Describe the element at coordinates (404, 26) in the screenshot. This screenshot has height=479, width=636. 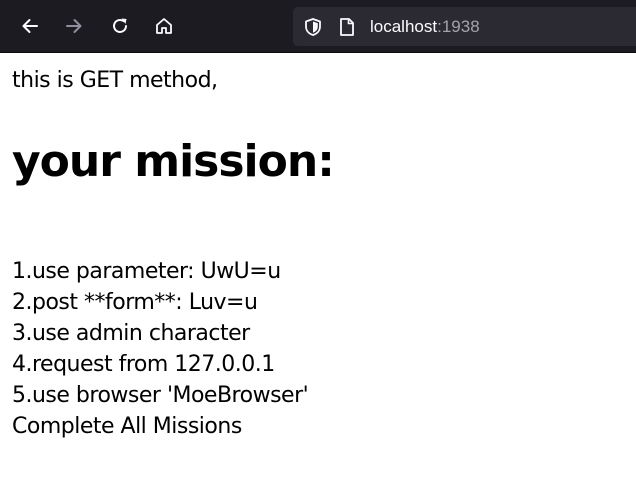
I see `url-host: localhost` at that location.